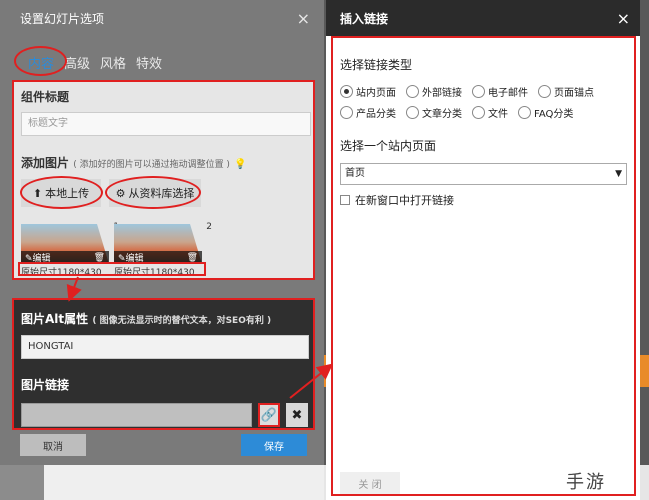 This screenshot has width=649, height=500. I want to click on page-select: 首页 ▼, so click(483, 174).